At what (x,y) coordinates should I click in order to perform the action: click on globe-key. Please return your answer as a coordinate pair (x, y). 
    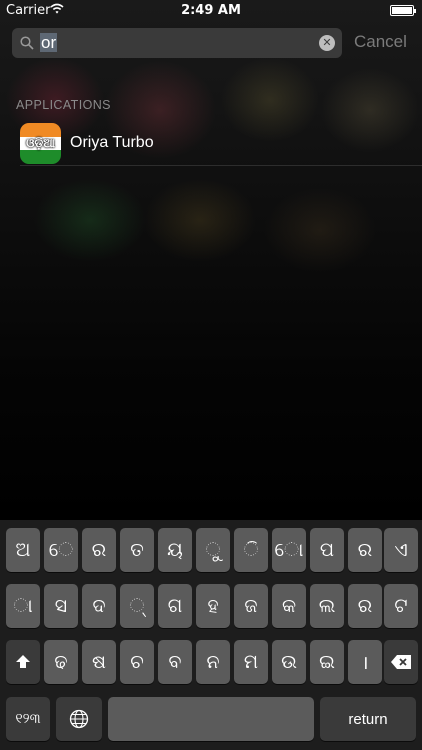
    Looking at the image, I should click on (79, 719).